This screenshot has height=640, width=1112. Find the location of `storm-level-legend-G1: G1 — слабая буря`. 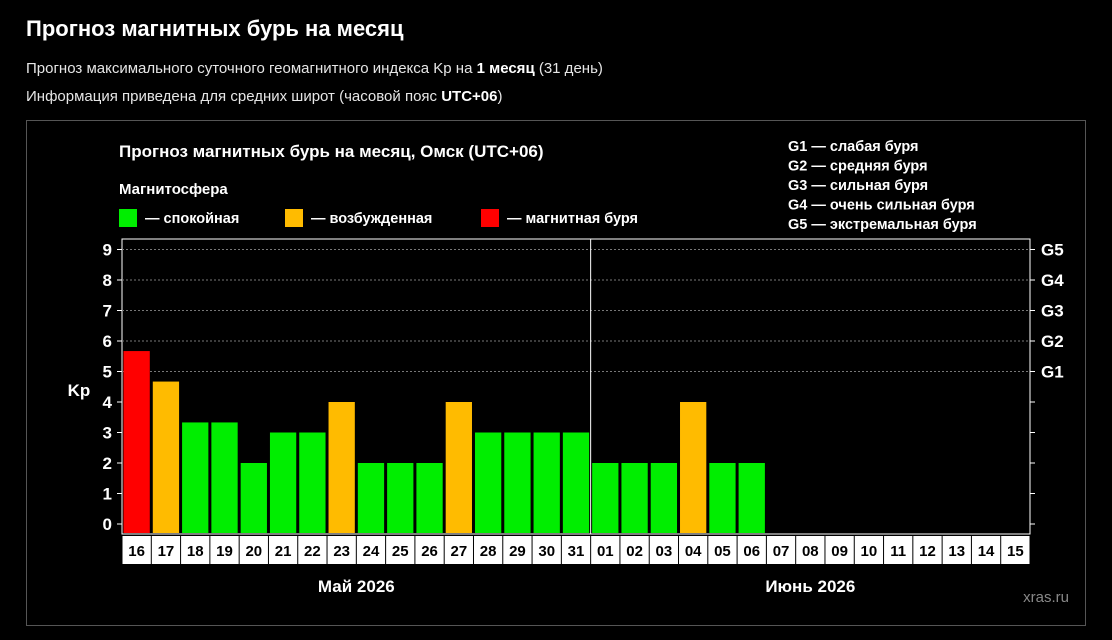

storm-level-legend-G1: G1 — слабая буря is located at coordinates (853, 147).